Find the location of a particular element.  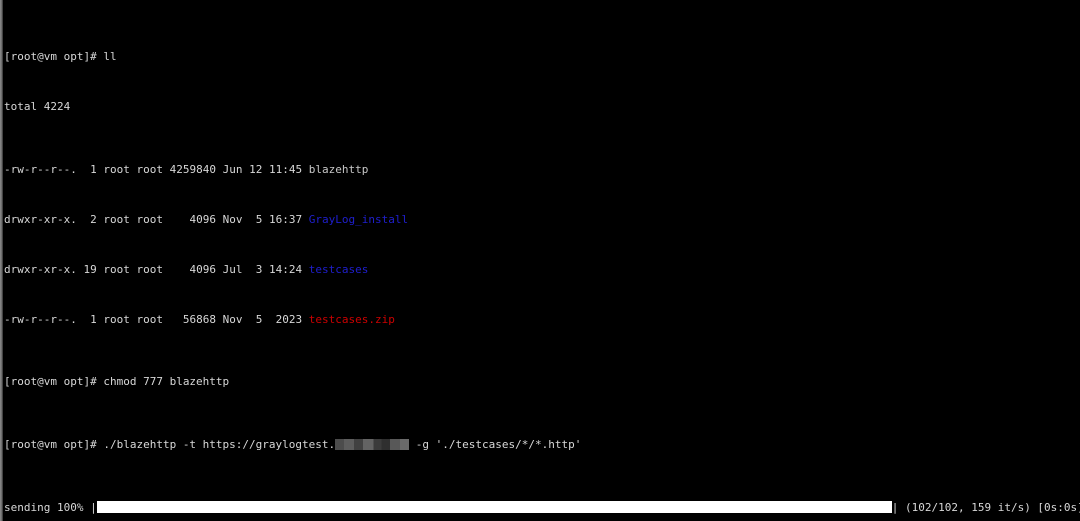

command-text-ll: ll is located at coordinates (110, 56).